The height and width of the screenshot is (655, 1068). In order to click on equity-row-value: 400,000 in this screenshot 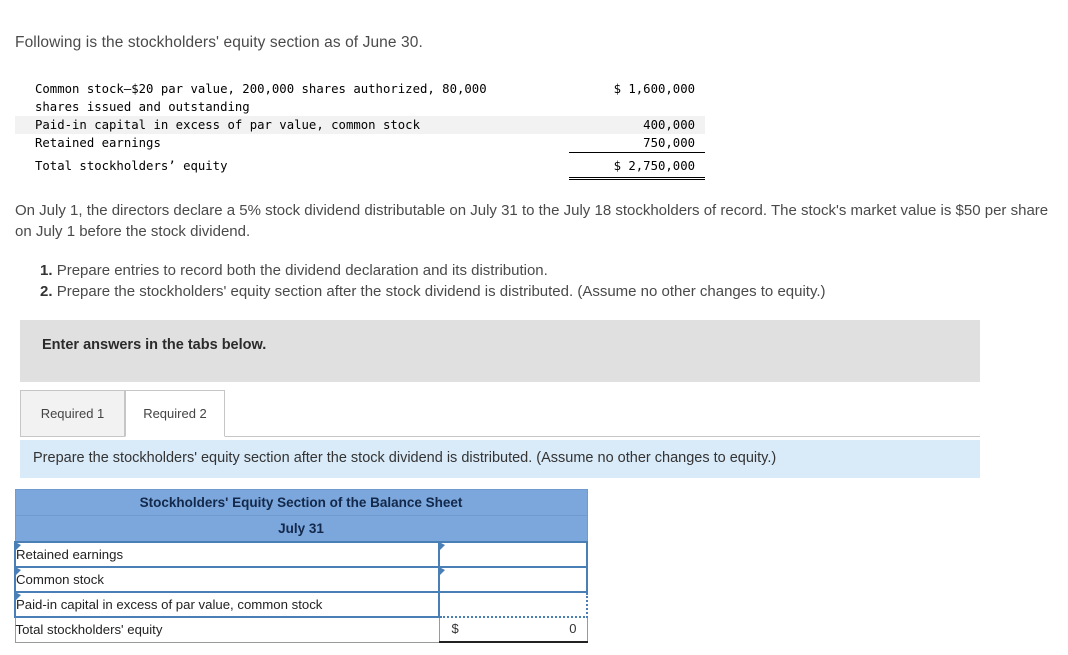, I will do `click(669, 125)`.